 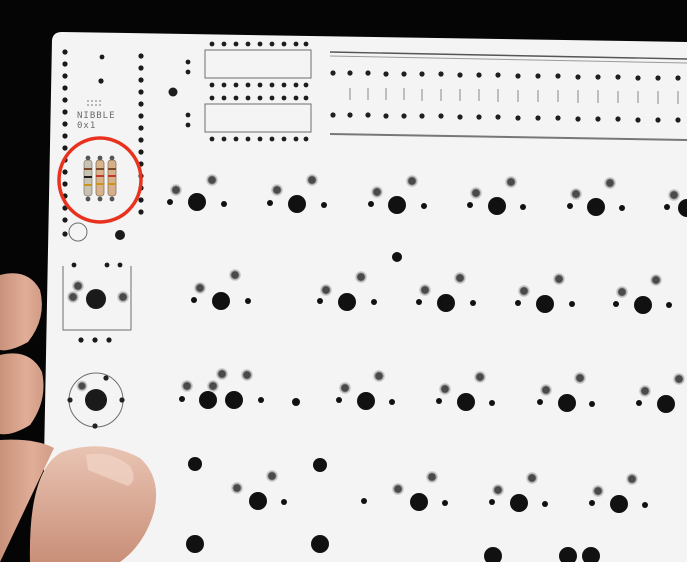 I want to click on board-name-label: NIBBLE, so click(x=96, y=116).